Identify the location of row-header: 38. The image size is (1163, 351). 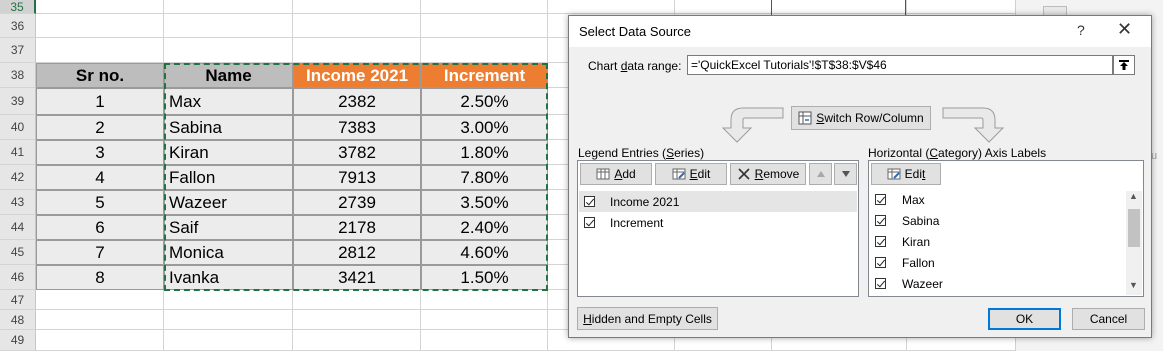
(18, 75).